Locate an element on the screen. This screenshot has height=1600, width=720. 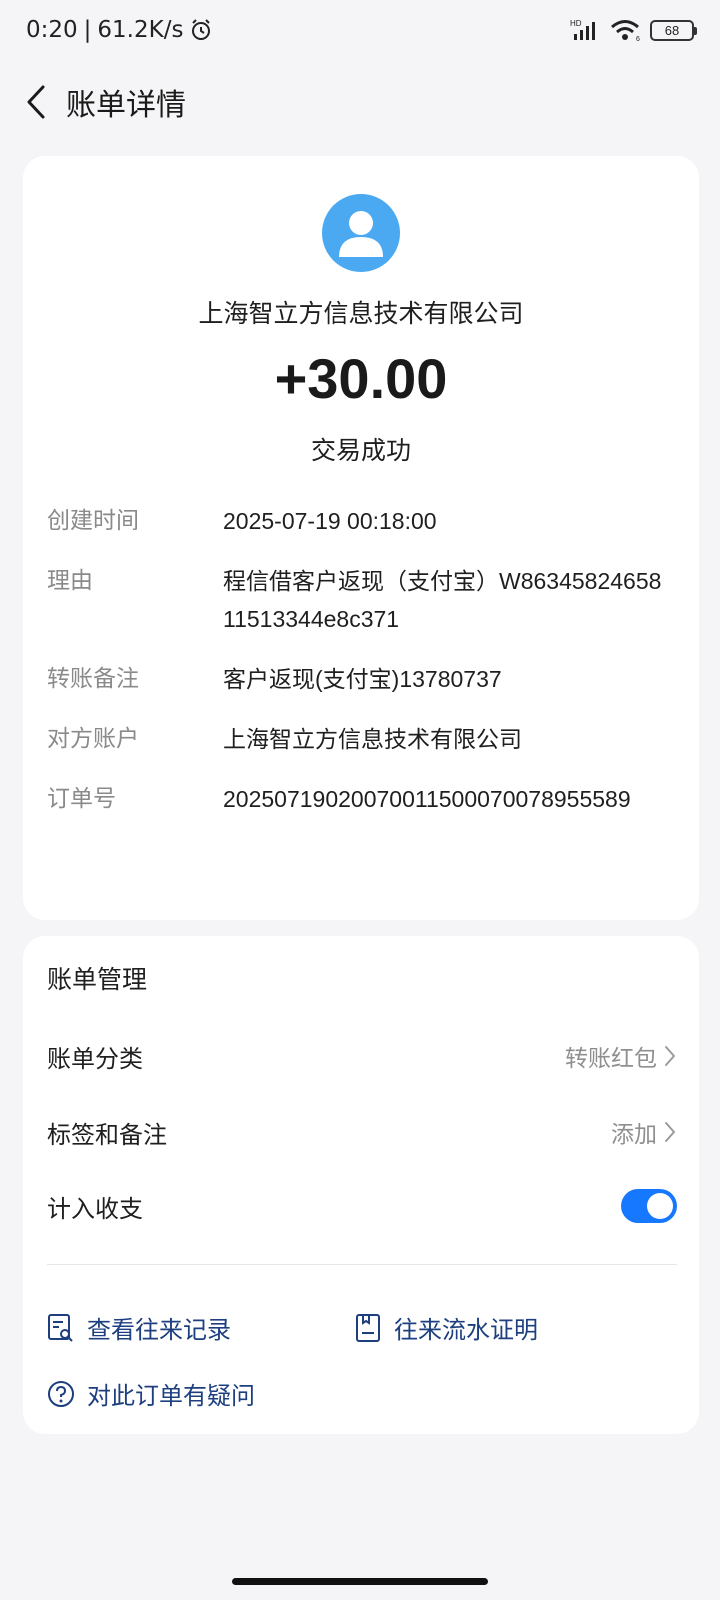
detail-label: 订单号 is located at coordinates (81, 799).